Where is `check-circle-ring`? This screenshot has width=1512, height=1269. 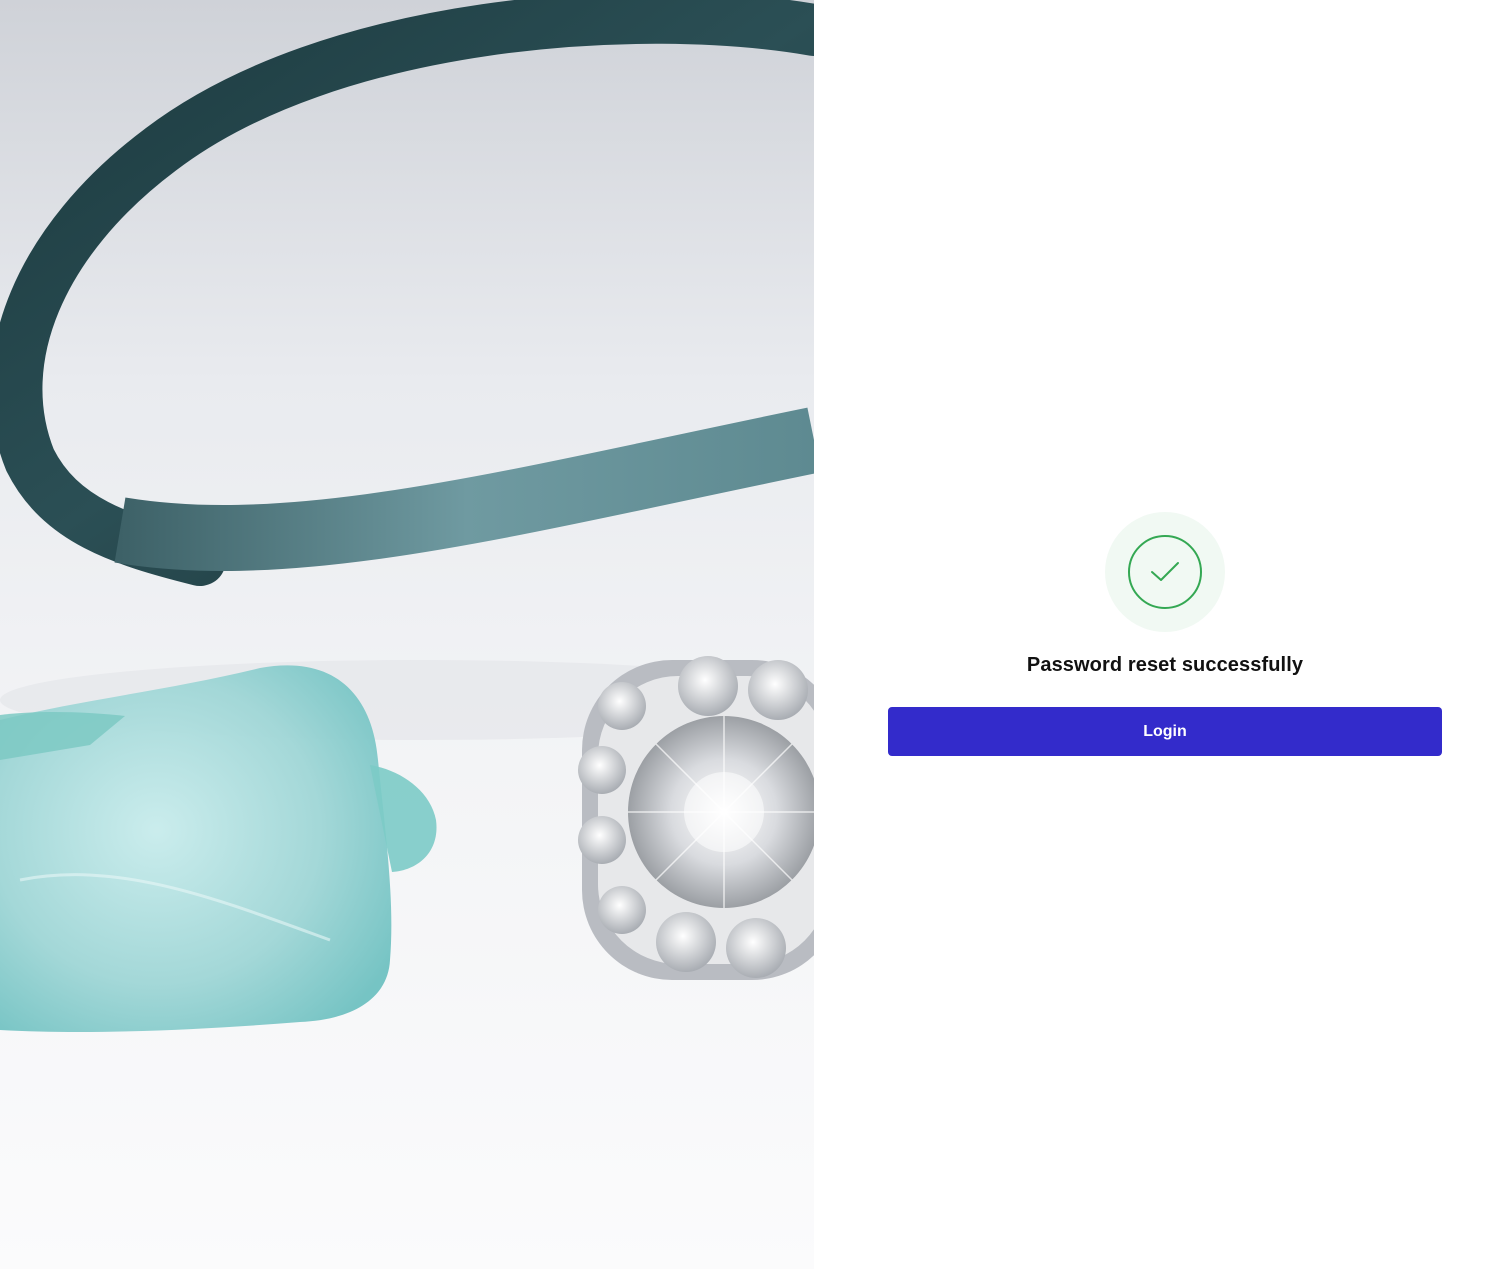
check-circle-ring is located at coordinates (1165, 572).